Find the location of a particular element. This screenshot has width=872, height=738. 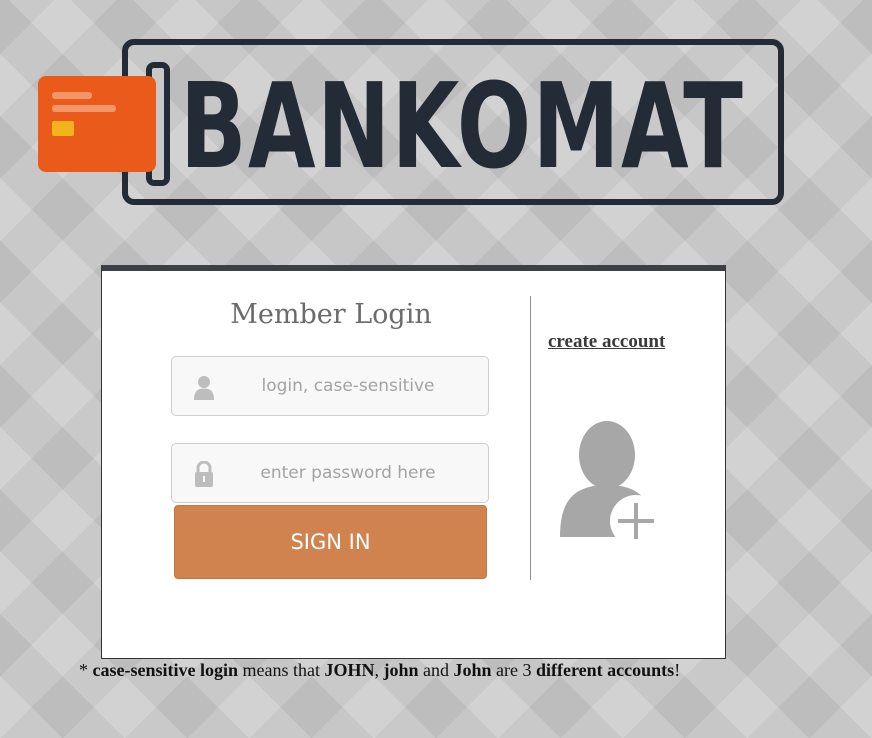

note-emphasis: John is located at coordinates (472, 670).